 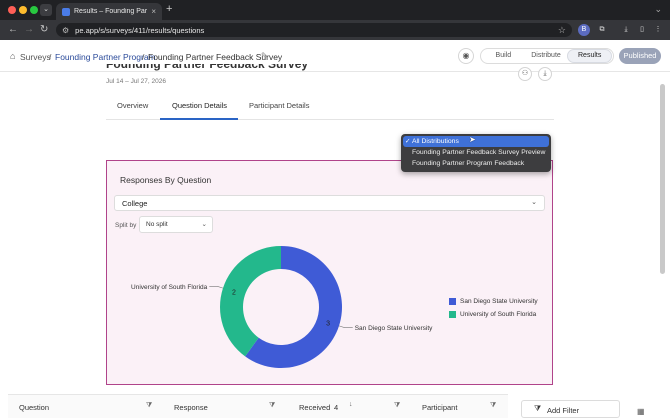 I want to click on add-filter-label: Add Filter, so click(x=563, y=410).